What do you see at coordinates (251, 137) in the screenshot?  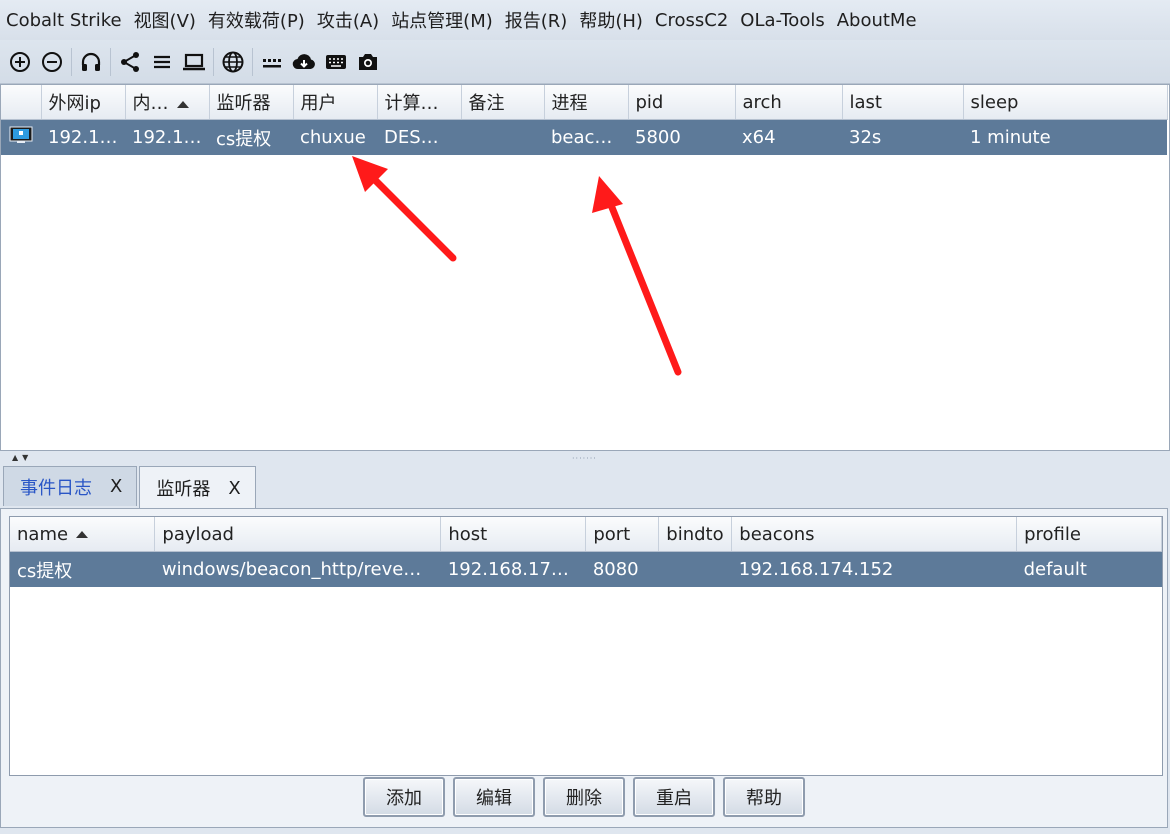 I see `session-listener: cs提权` at bounding box center [251, 137].